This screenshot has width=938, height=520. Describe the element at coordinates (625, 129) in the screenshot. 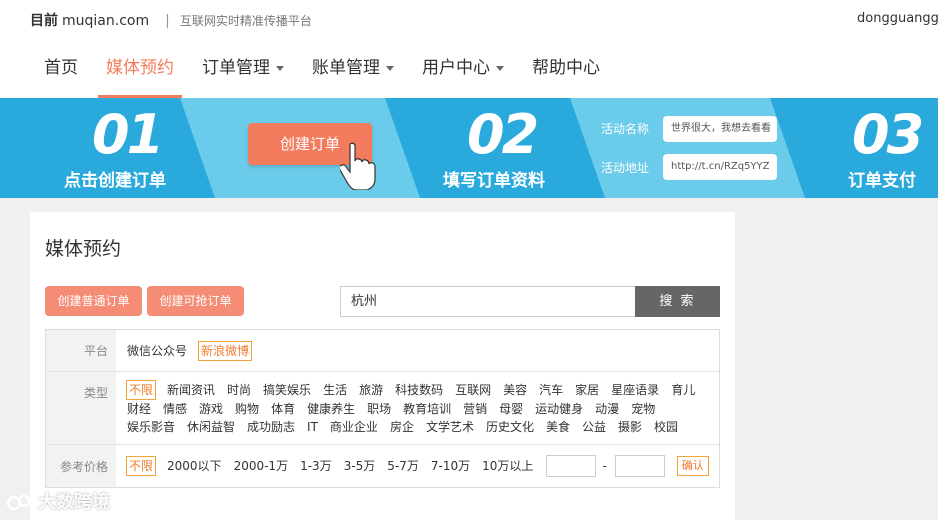

I see `activity-name-label: 活动名称` at that location.